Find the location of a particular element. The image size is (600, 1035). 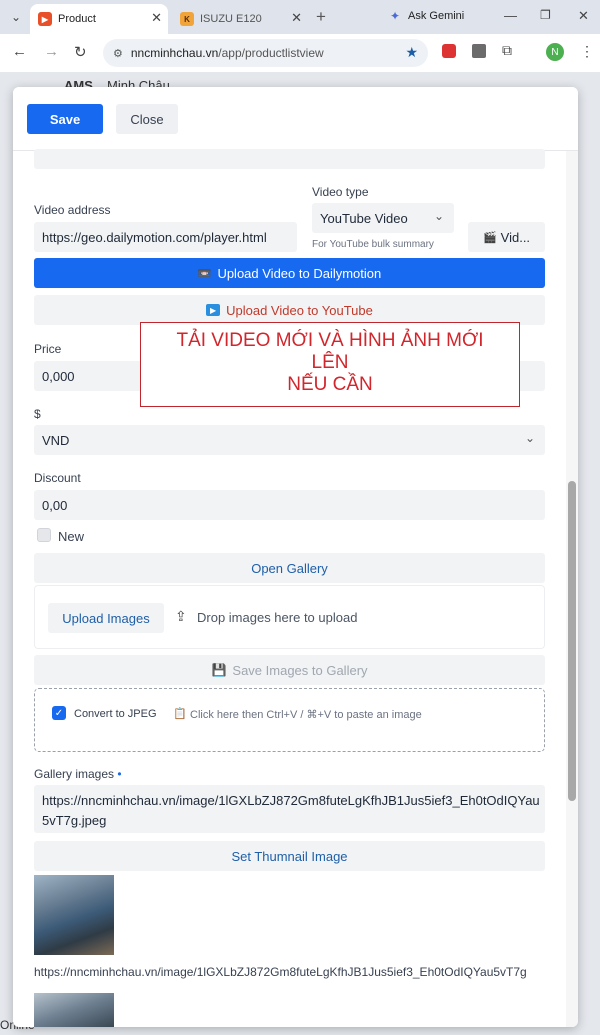

annotation-line: TẢI VIDEO MỚI VÀ HÌNH ẢNH MỚI is located at coordinates (330, 340).